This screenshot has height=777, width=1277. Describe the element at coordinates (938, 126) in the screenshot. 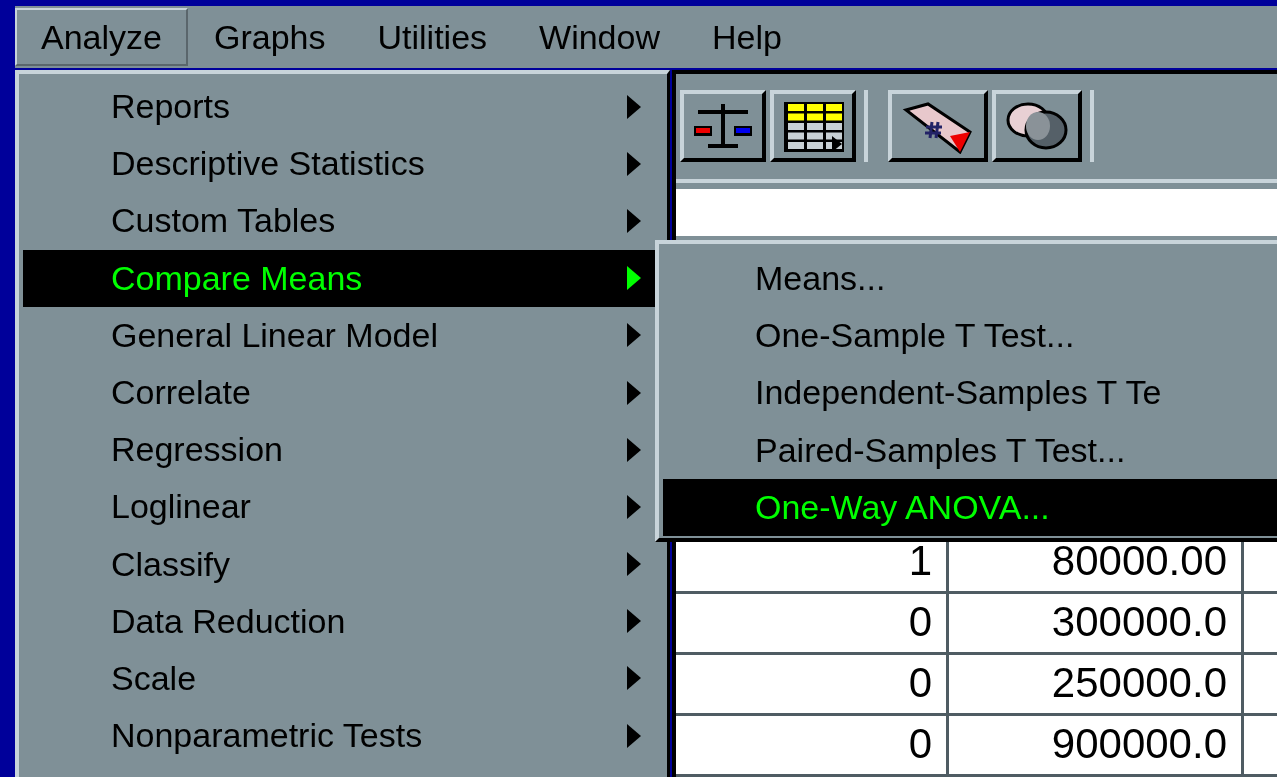

I see `tag-icon` at that location.